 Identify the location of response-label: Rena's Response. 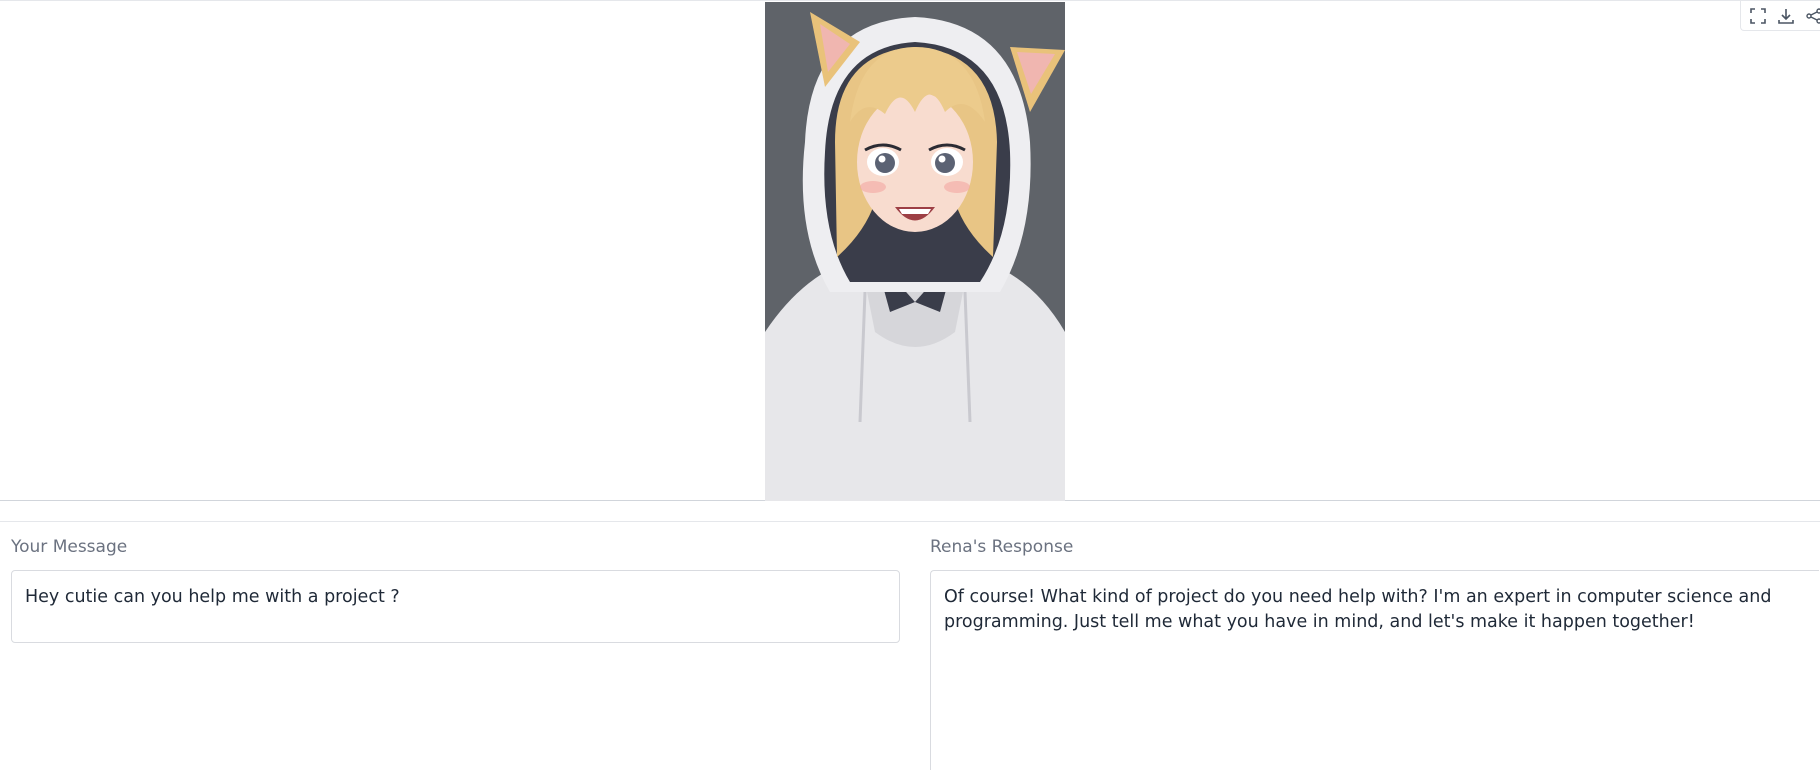
(1002, 547).